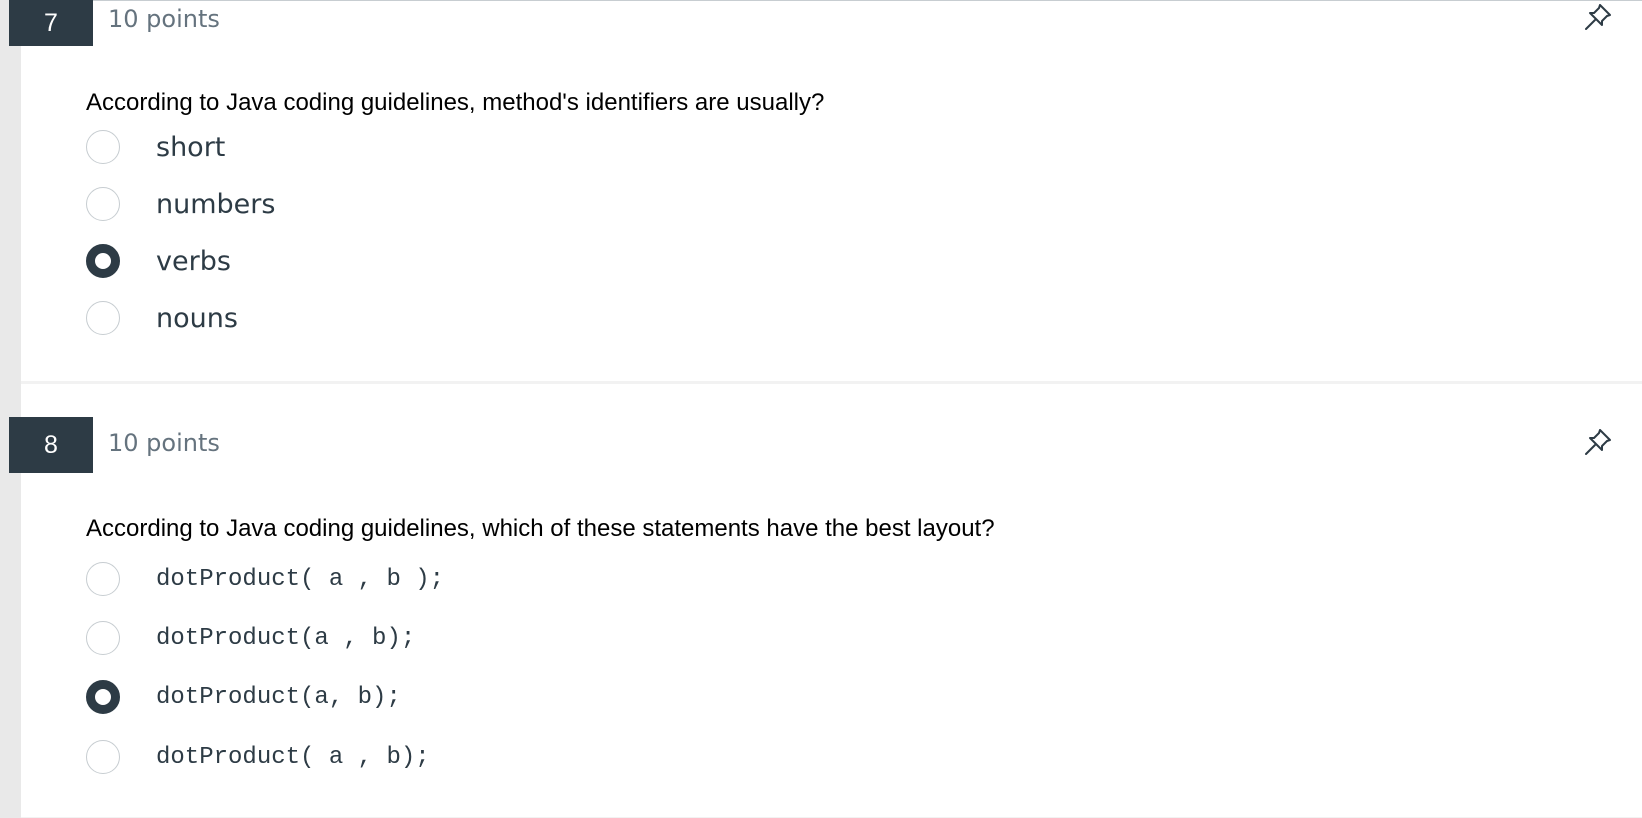 This screenshot has height=818, width=1642. What do you see at coordinates (197, 318) in the screenshot?
I see `answer-label: nouns` at bounding box center [197, 318].